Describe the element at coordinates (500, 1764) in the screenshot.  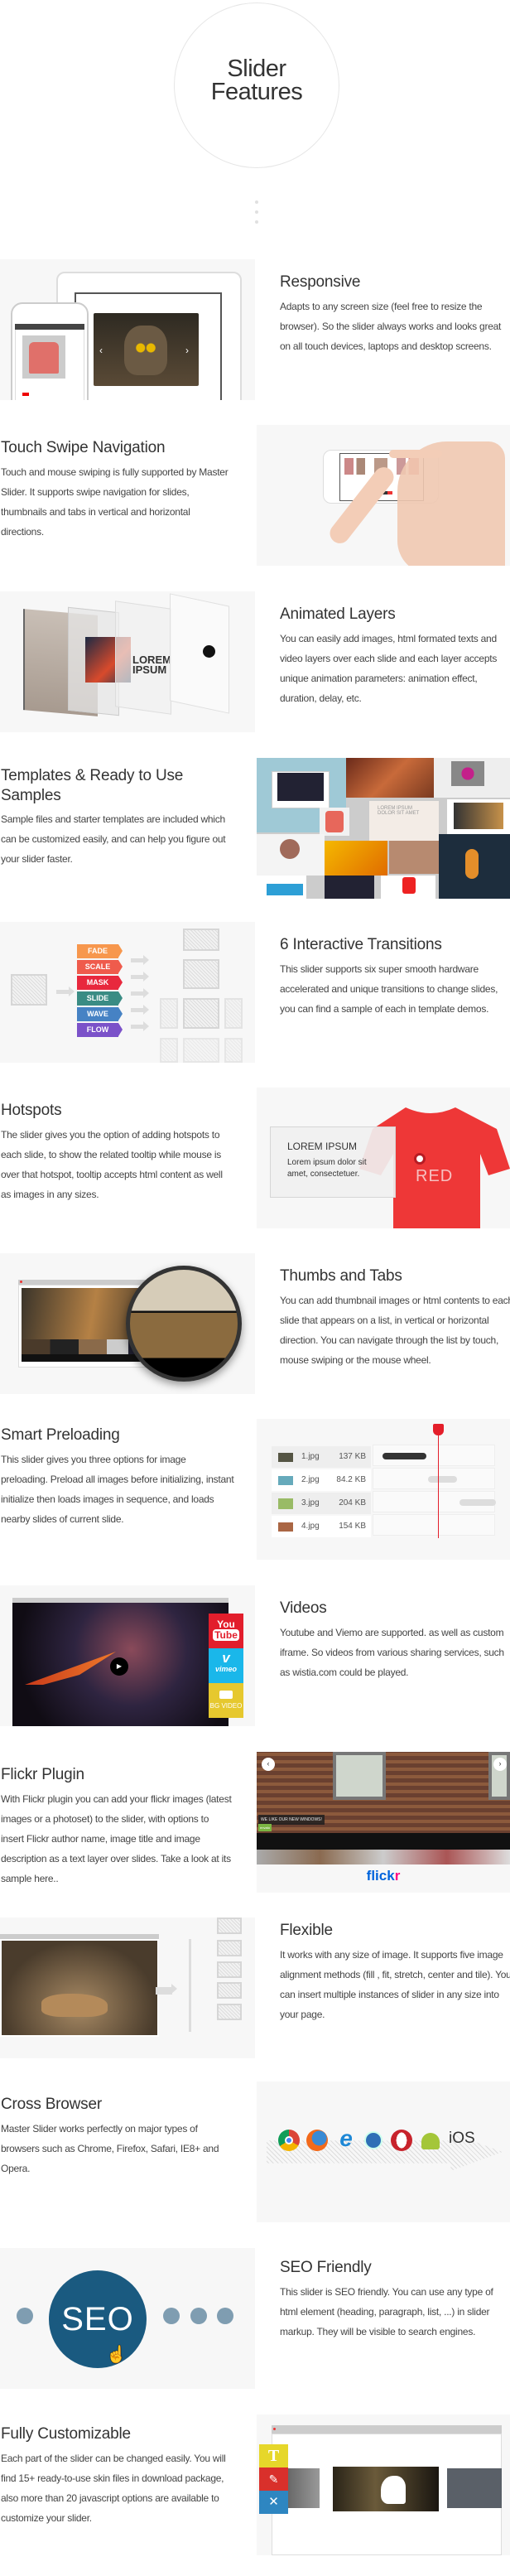
I see `slider-next-button: ›` at that location.